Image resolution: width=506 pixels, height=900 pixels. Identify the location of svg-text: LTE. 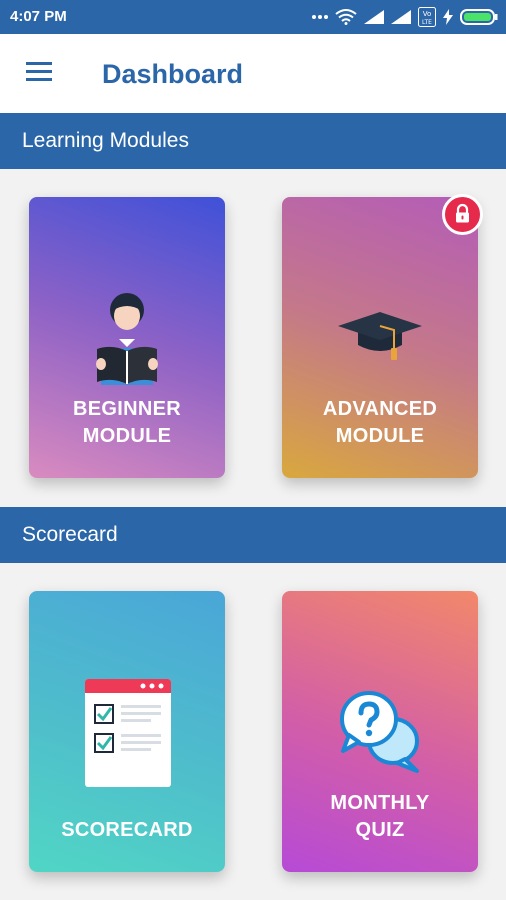
(427, 22).